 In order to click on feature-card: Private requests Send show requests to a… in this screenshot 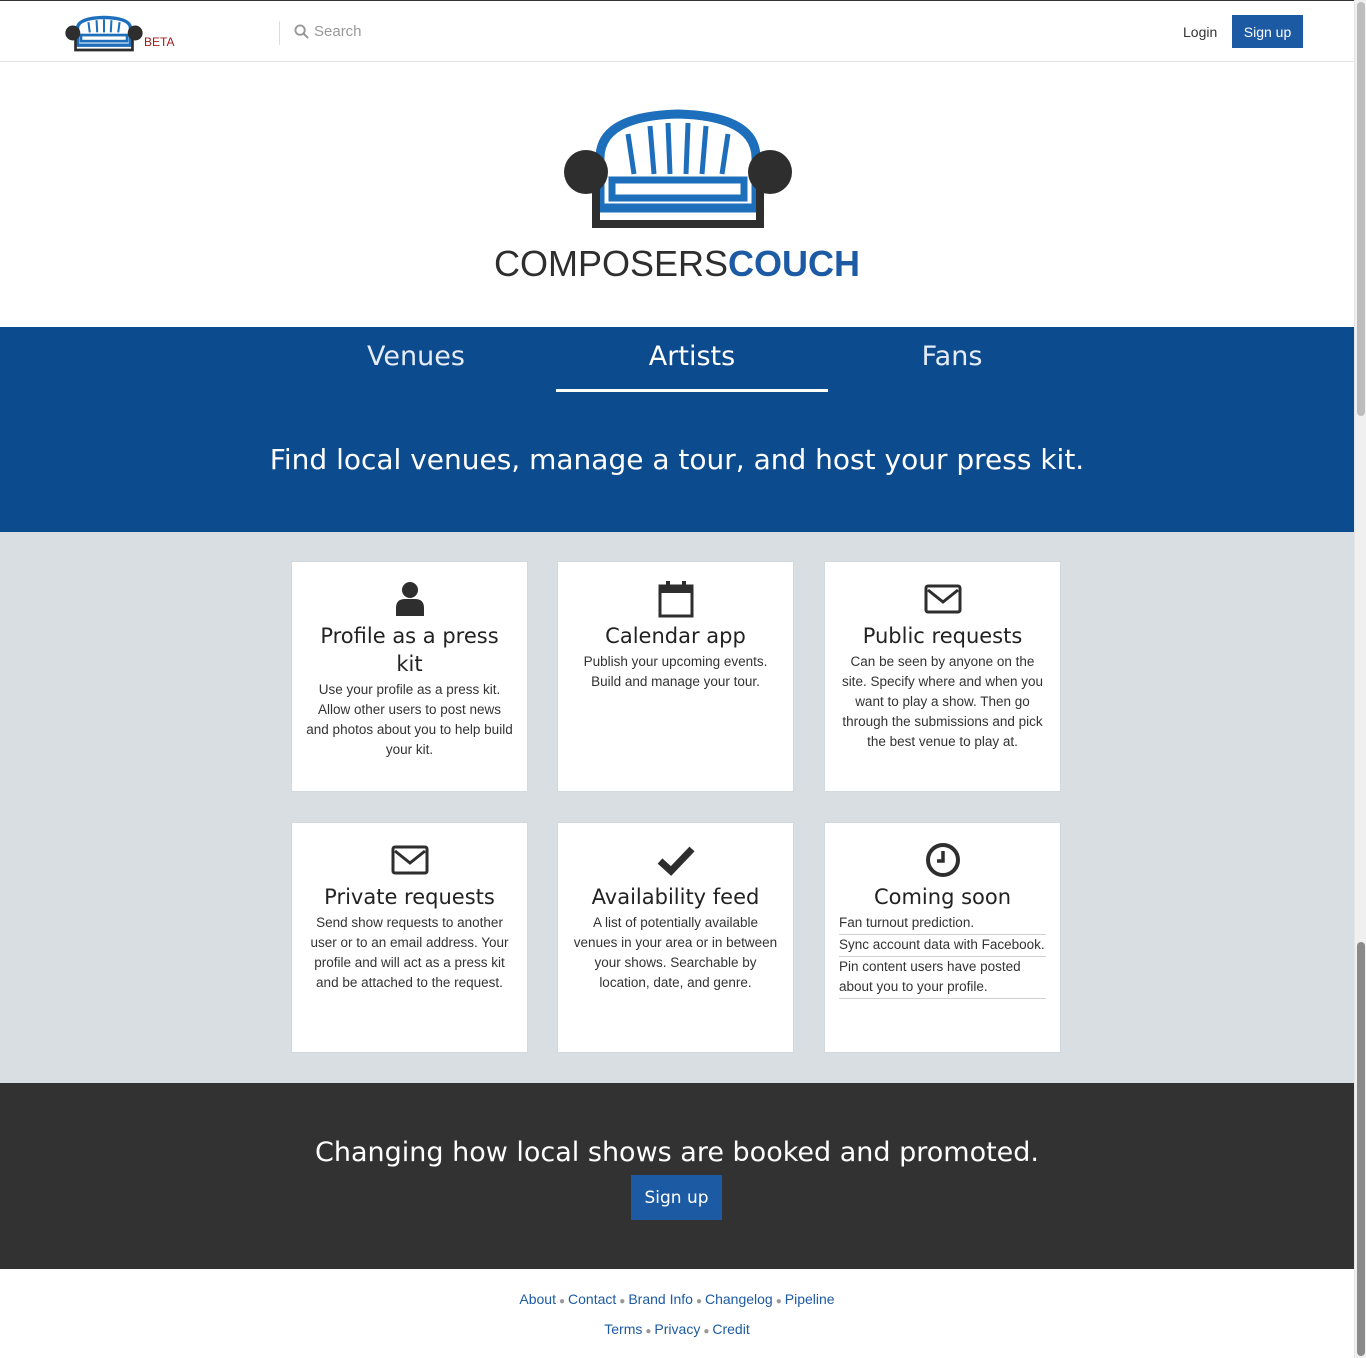, I will do `click(409, 937)`.